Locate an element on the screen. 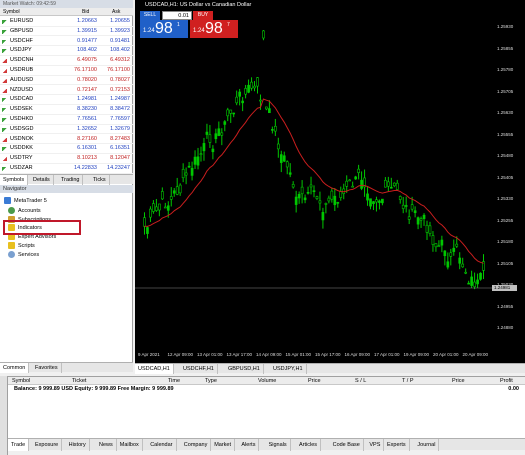  tab-symbols: Symbols is located at coordinates (14, 180).